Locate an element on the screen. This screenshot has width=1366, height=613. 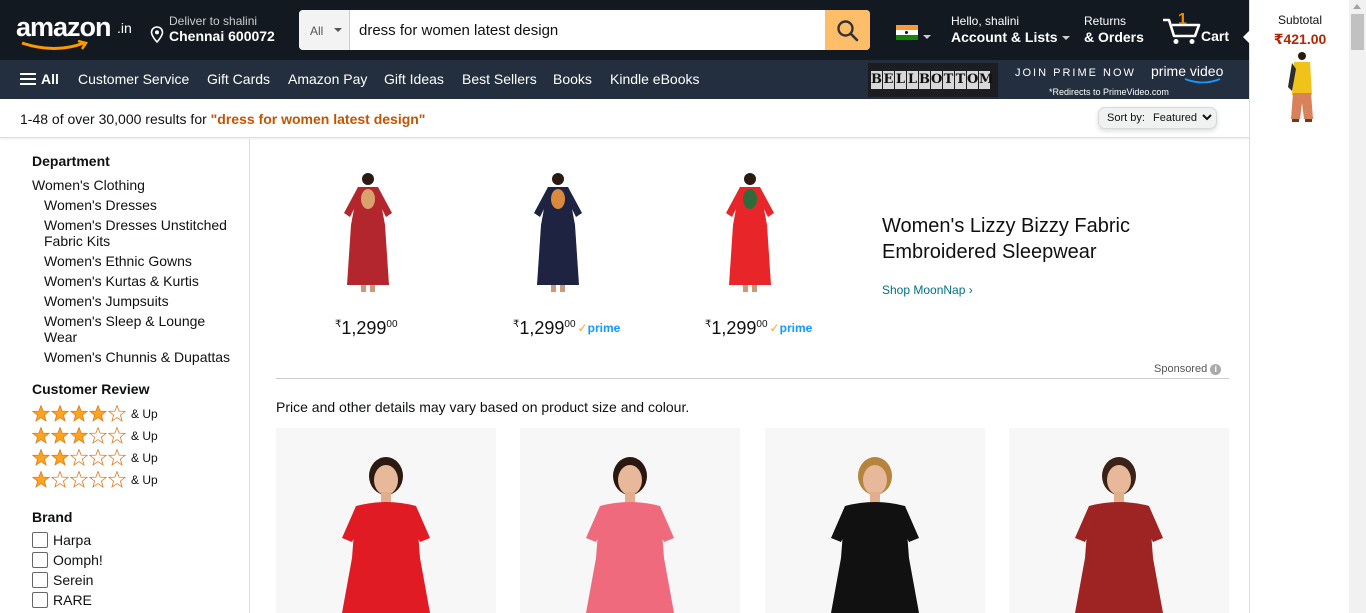
nav-customer-service: Customer Service is located at coordinates (133, 79).